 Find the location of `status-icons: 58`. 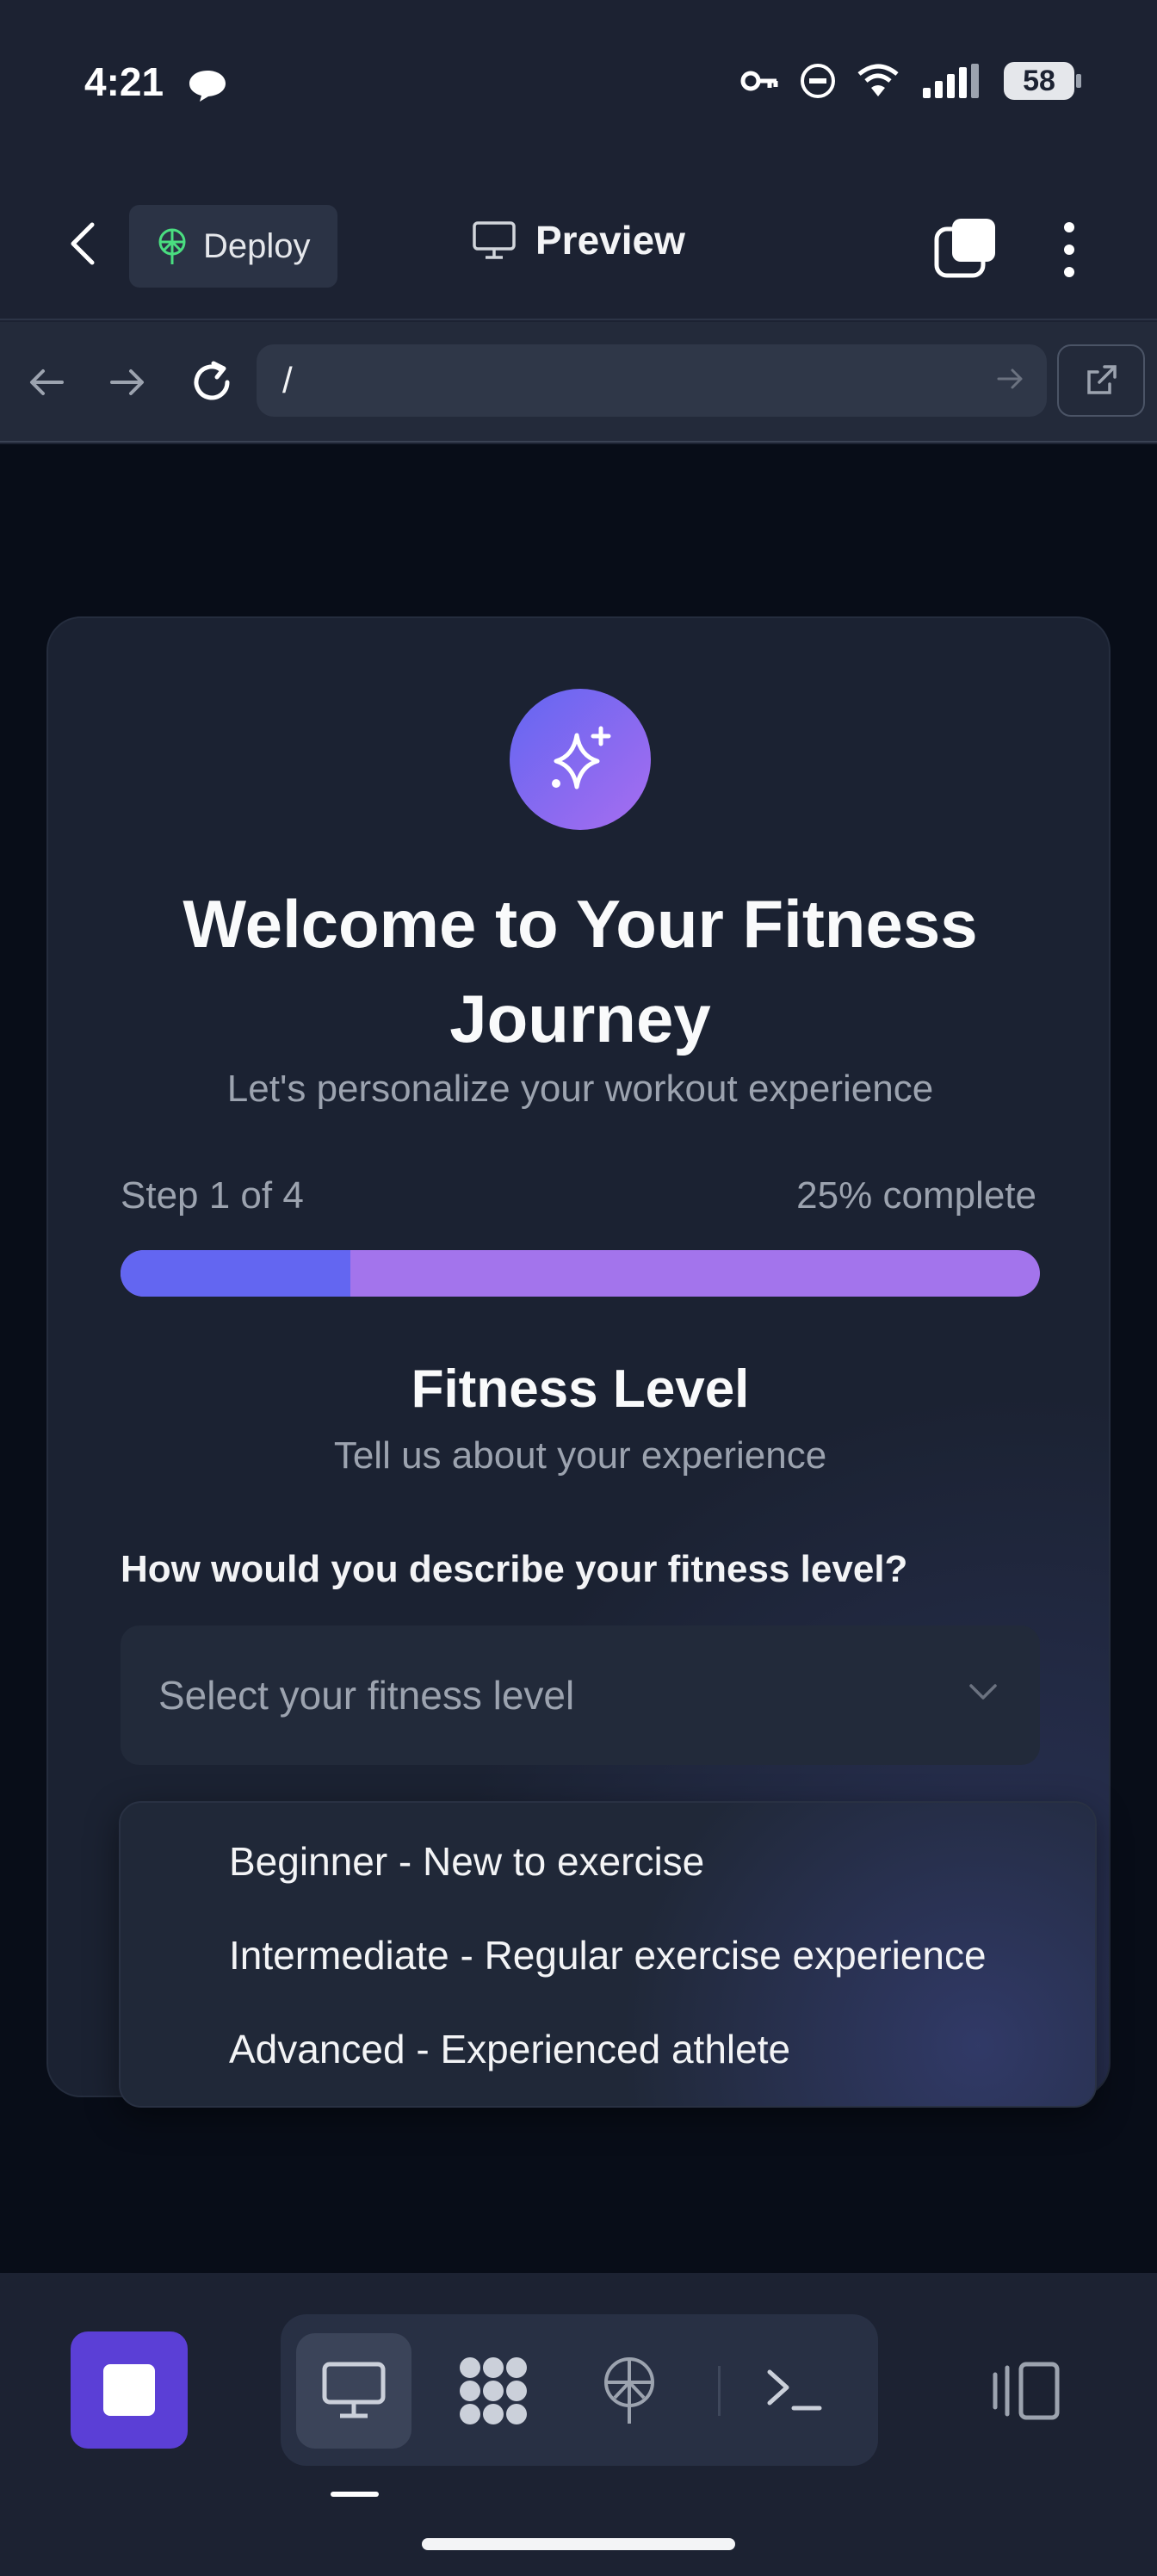

status-icons: 58 is located at coordinates (910, 81).